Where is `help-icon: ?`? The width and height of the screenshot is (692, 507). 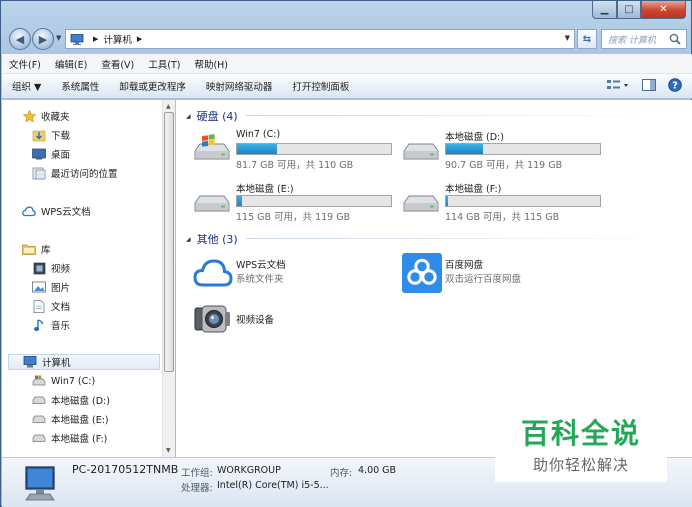
help-icon: ? is located at coordinates (675, 85).